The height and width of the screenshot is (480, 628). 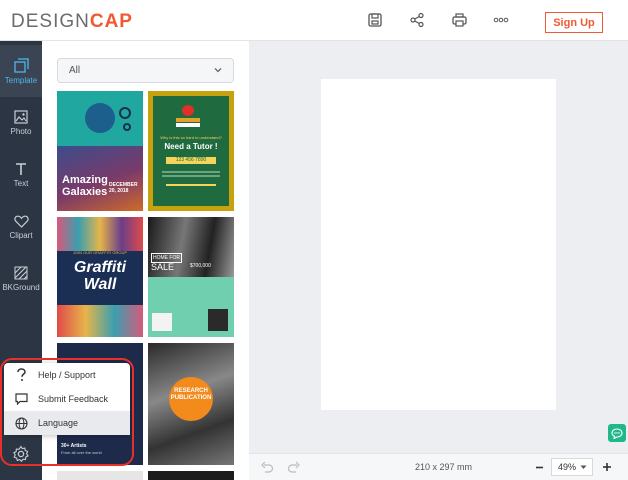 What do you see at coordinates (191, 137) in the screenshot?
I see `template-subtitle: Why is this so hard to understand?` at bounding box center [191, 137].